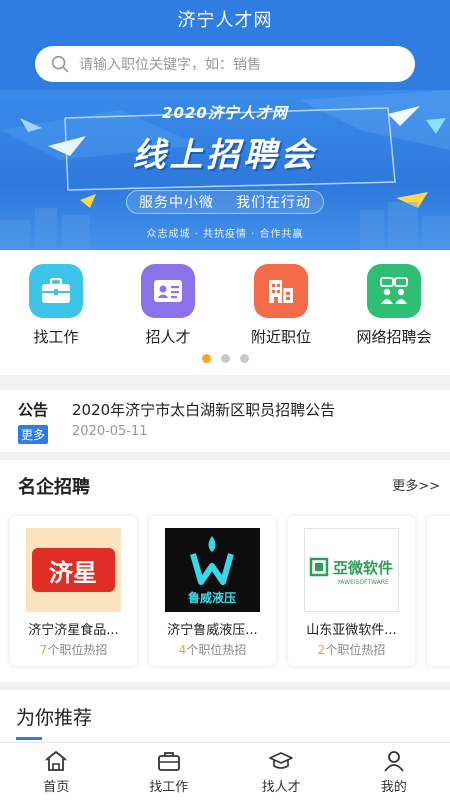  What do you see at coordinates (56, 771) in the screenshot?
I see `tab-home: 首页` at bounding box center [56, 771].